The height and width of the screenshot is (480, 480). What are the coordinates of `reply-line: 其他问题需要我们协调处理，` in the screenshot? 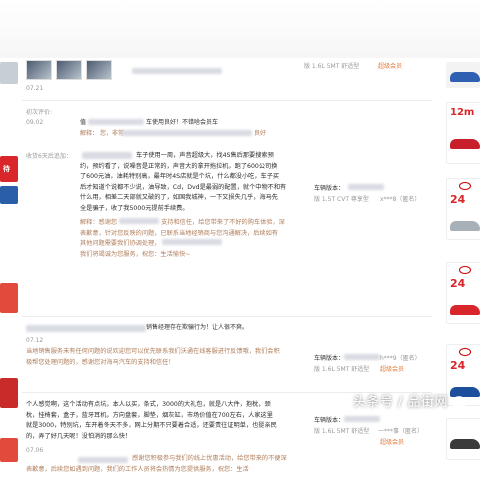 It's located at (194, 244).